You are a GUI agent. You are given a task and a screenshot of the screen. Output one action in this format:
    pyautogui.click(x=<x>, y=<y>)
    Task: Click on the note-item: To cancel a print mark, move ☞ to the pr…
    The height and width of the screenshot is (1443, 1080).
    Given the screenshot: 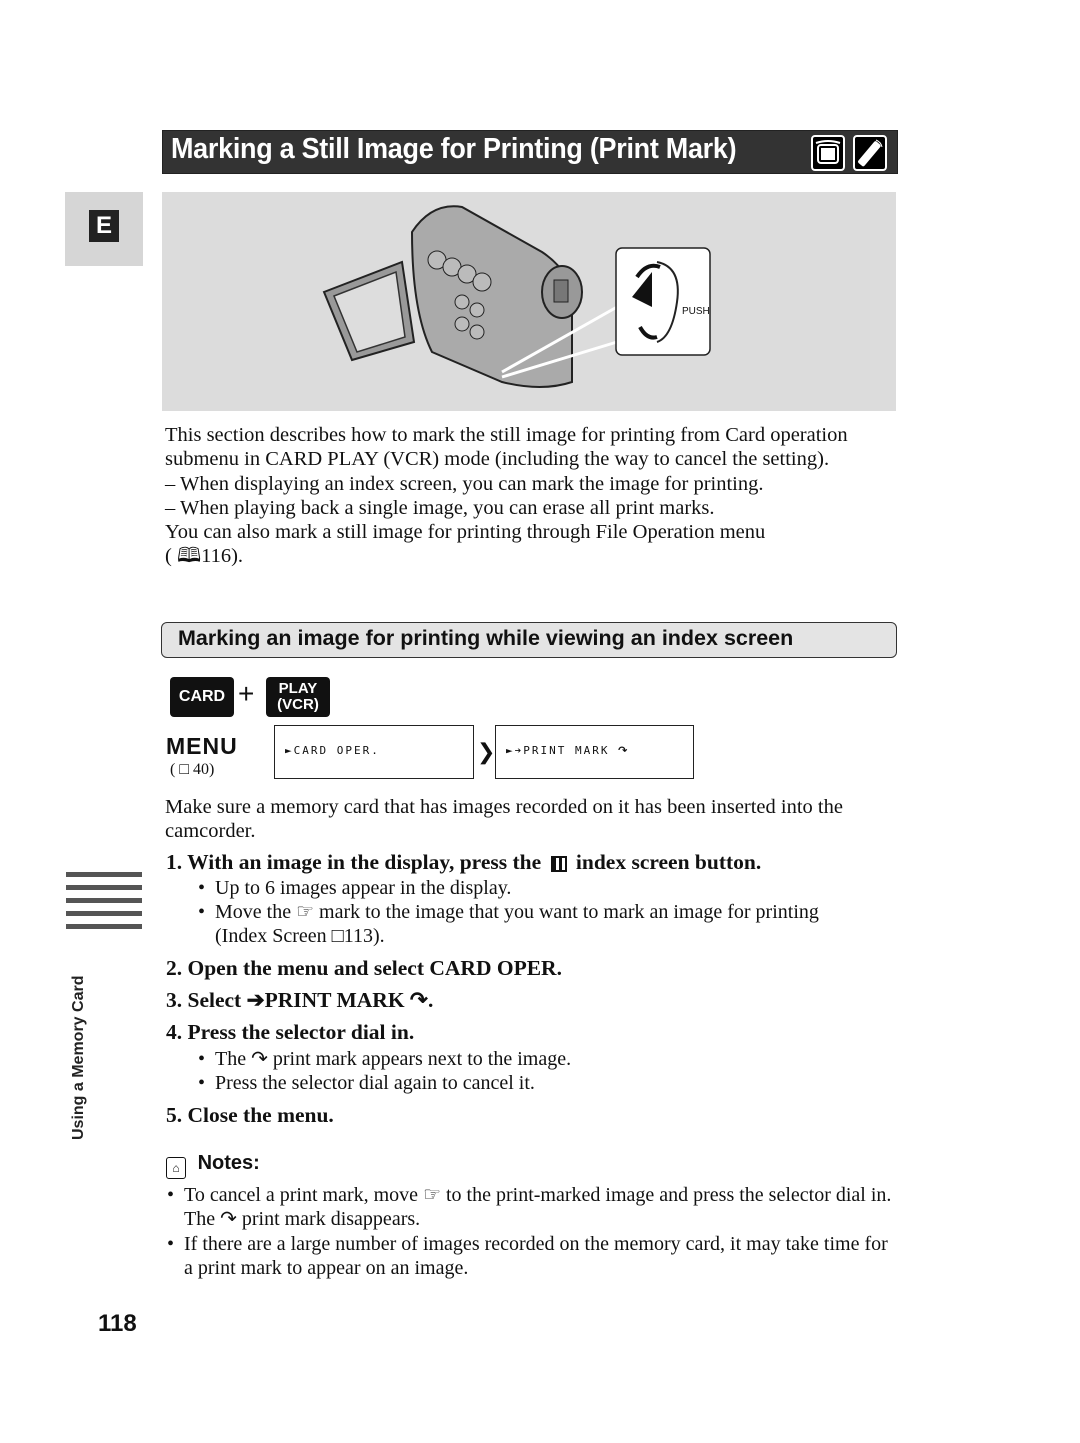 What is the action you would take?
    pyautogui.click(x=533, y=1207)
    